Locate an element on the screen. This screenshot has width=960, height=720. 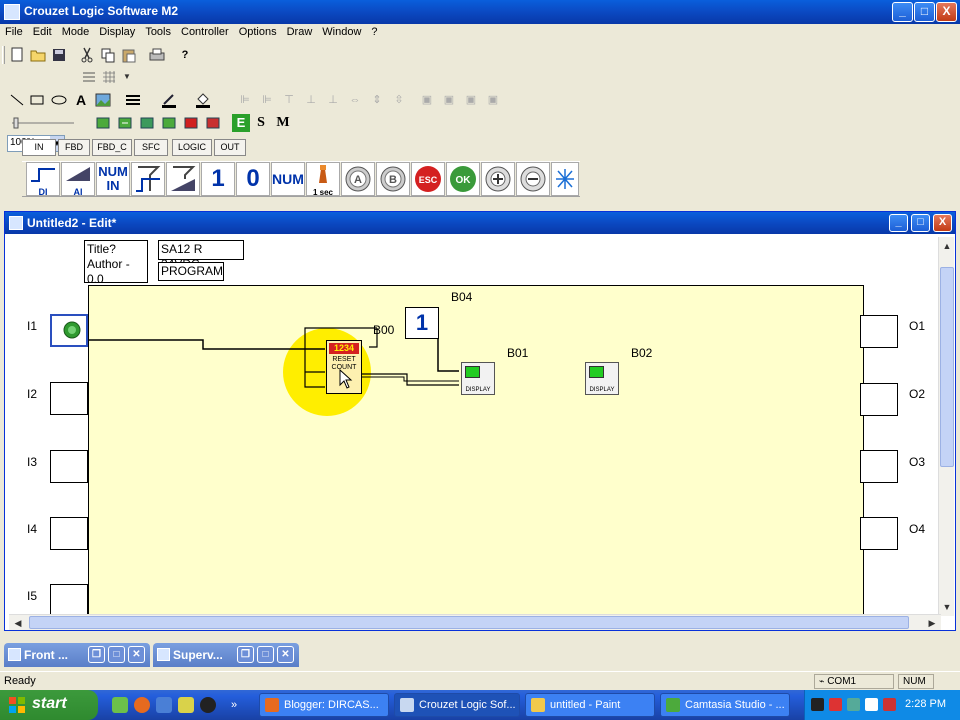
status-light-icon is located at coordinates (565, 179).